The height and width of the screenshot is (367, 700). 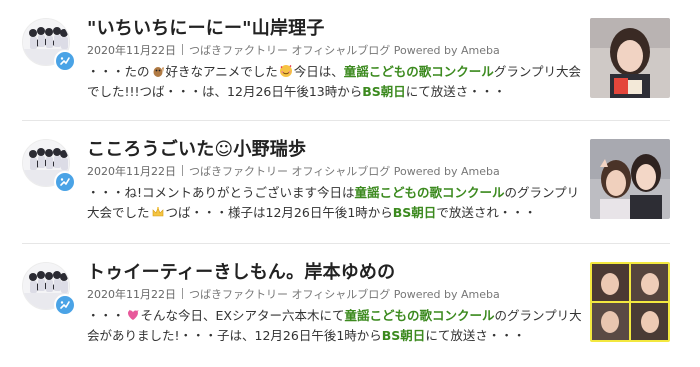 What do you see at coordinates (106, 315) in the screenshot?
I see `excerpt-text: ・・・` at bounding box center [106, 315].